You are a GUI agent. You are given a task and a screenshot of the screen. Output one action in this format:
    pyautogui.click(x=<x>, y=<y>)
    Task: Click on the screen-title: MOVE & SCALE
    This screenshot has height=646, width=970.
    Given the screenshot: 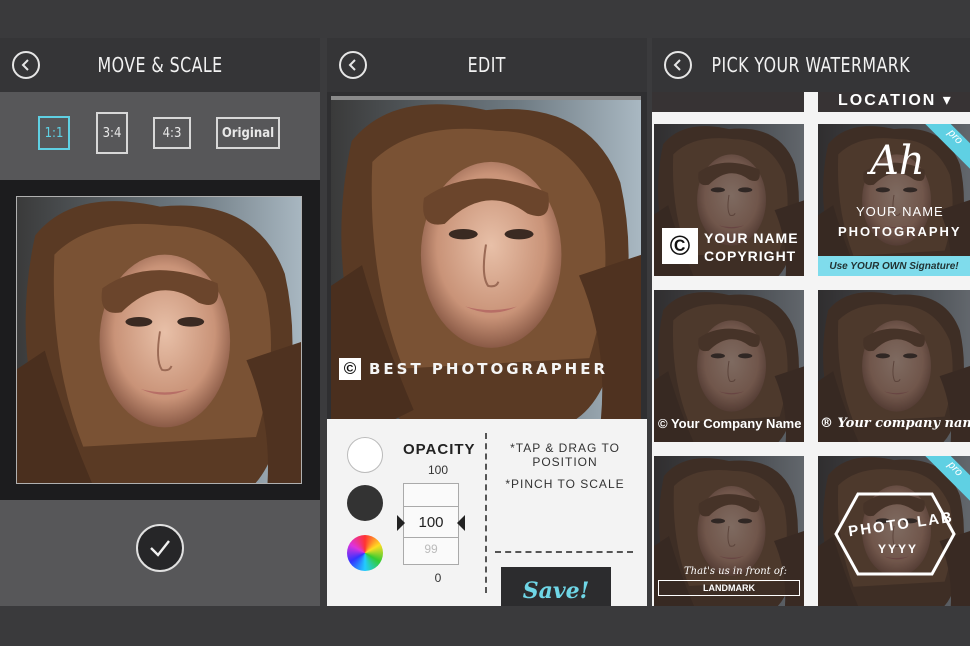 What is the action you would take?
    pyautogui.click(x=160, y=65)
    